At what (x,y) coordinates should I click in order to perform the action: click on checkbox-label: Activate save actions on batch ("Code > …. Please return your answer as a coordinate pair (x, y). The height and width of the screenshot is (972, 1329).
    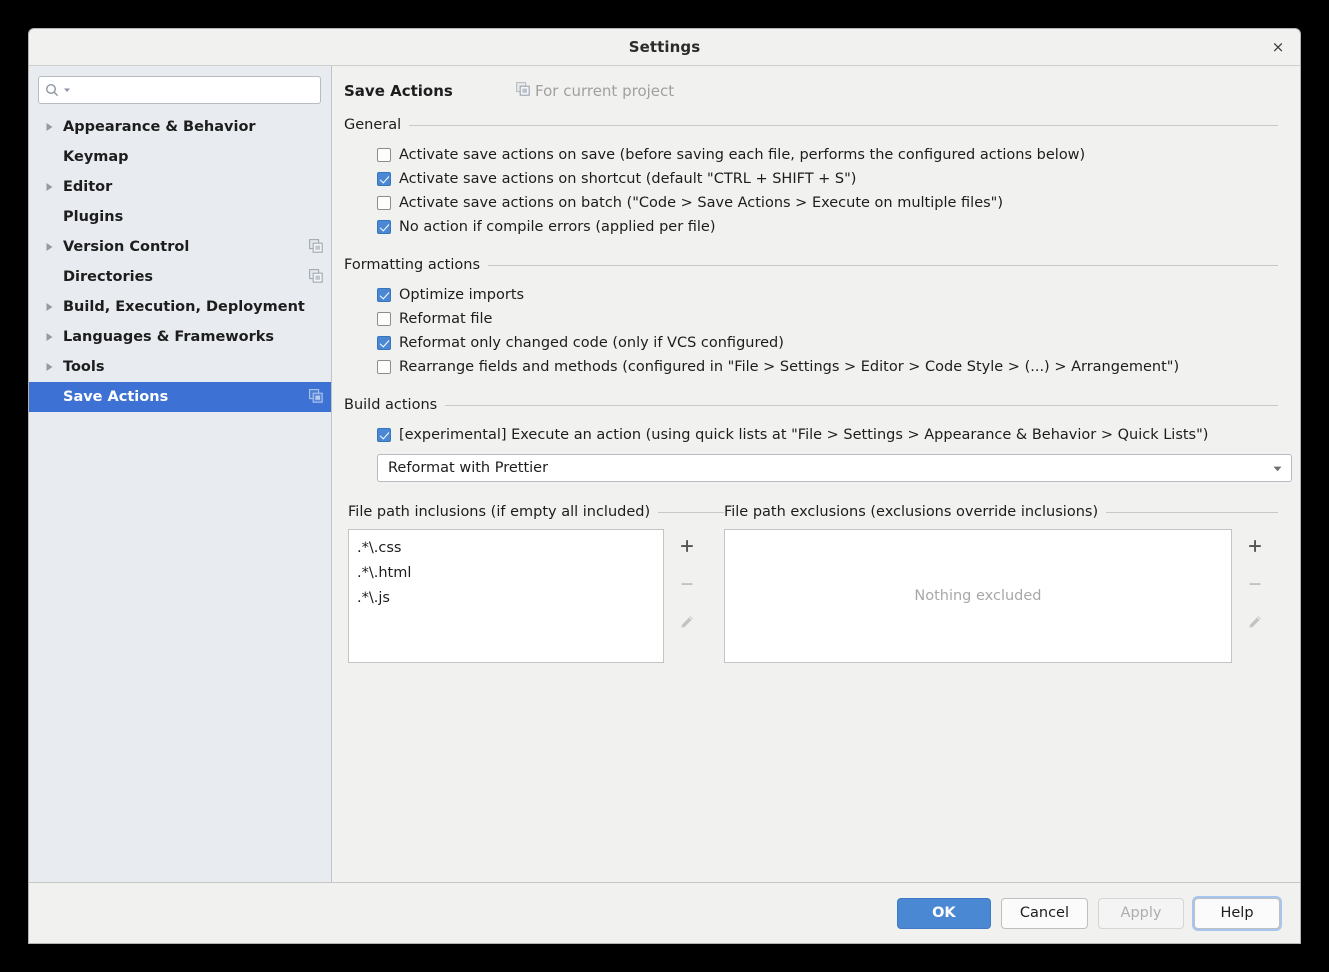
    Looking at the image, I should click on (701, 203).